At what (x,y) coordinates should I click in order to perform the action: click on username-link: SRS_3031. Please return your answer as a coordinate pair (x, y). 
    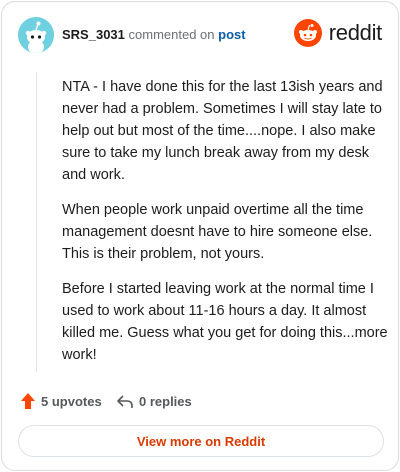
    Looking at the image, I should click on (93, 34).